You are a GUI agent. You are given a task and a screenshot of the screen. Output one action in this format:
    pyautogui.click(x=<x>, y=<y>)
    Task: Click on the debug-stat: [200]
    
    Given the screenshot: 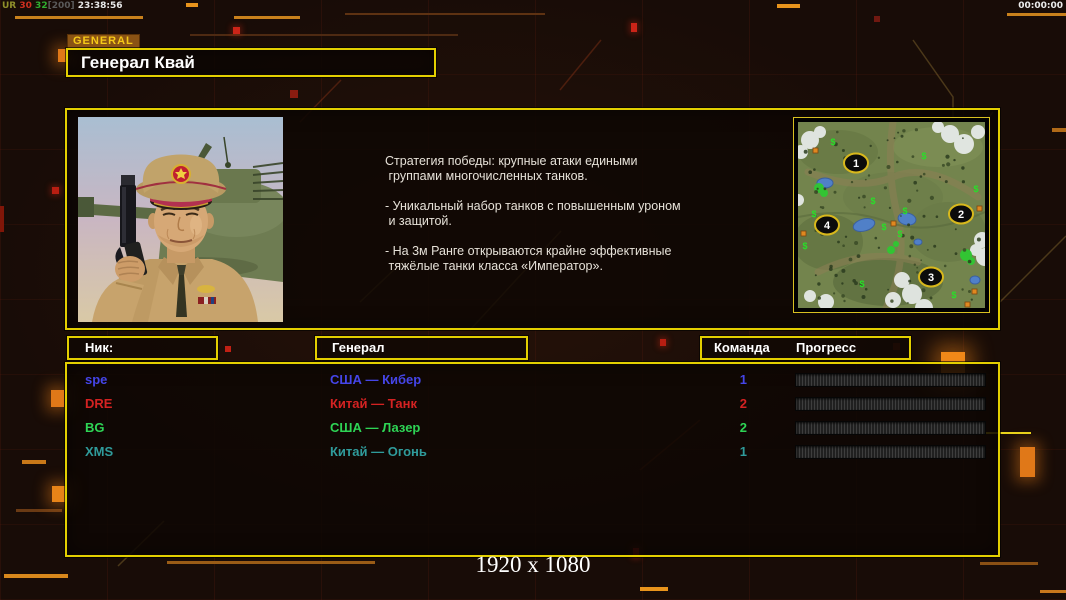 What is the action you would take?
    pyautogui.click(x=61, y=6)
    